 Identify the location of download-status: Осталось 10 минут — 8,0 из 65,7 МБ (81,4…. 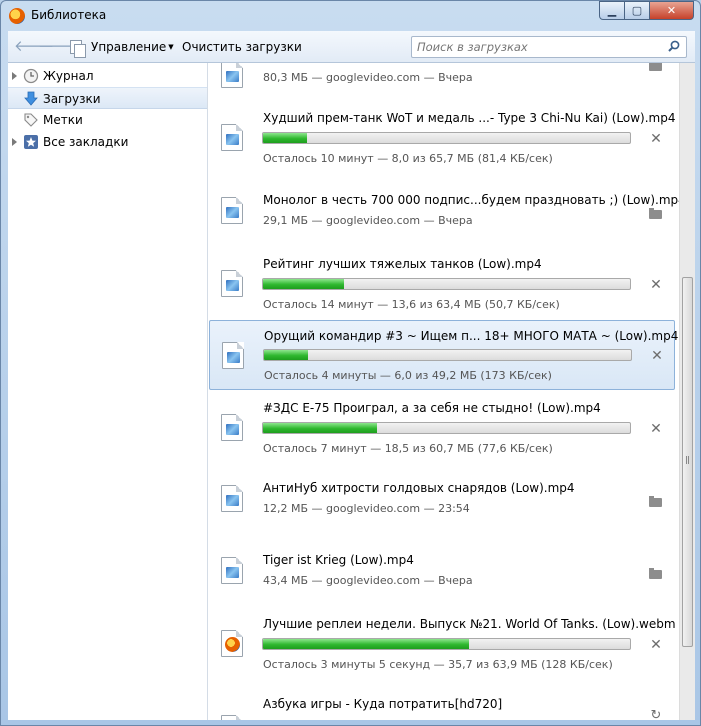
(408, 158).